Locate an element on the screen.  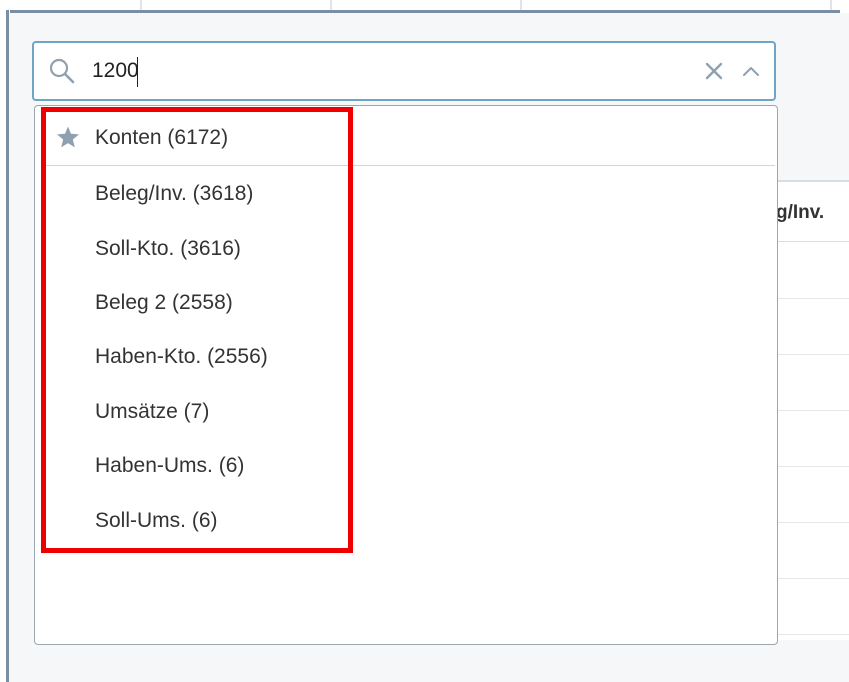
star-icon is located at coordinates (68, 137).